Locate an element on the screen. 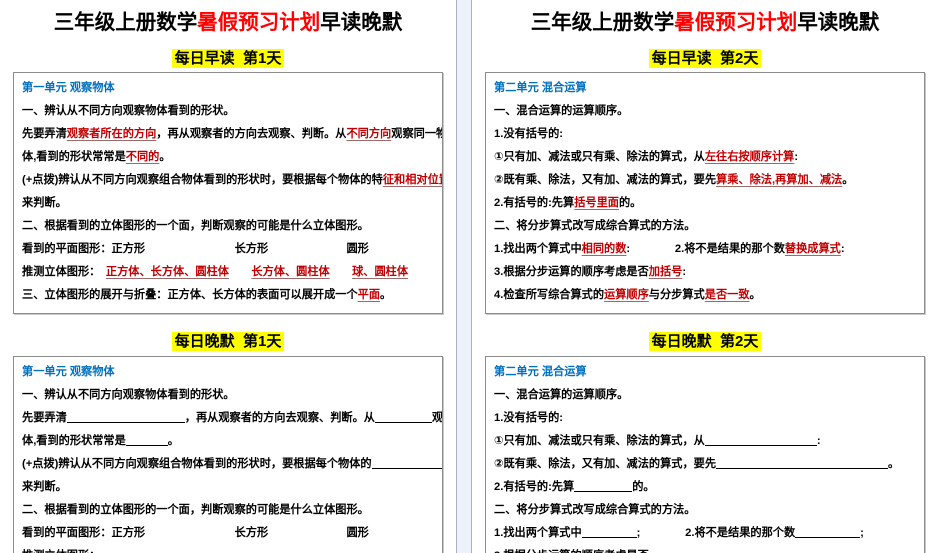 This screenshot has width=937, height=553. evening-banner-label: 每日晚默 第1天 is located at coordinates (228, 341).